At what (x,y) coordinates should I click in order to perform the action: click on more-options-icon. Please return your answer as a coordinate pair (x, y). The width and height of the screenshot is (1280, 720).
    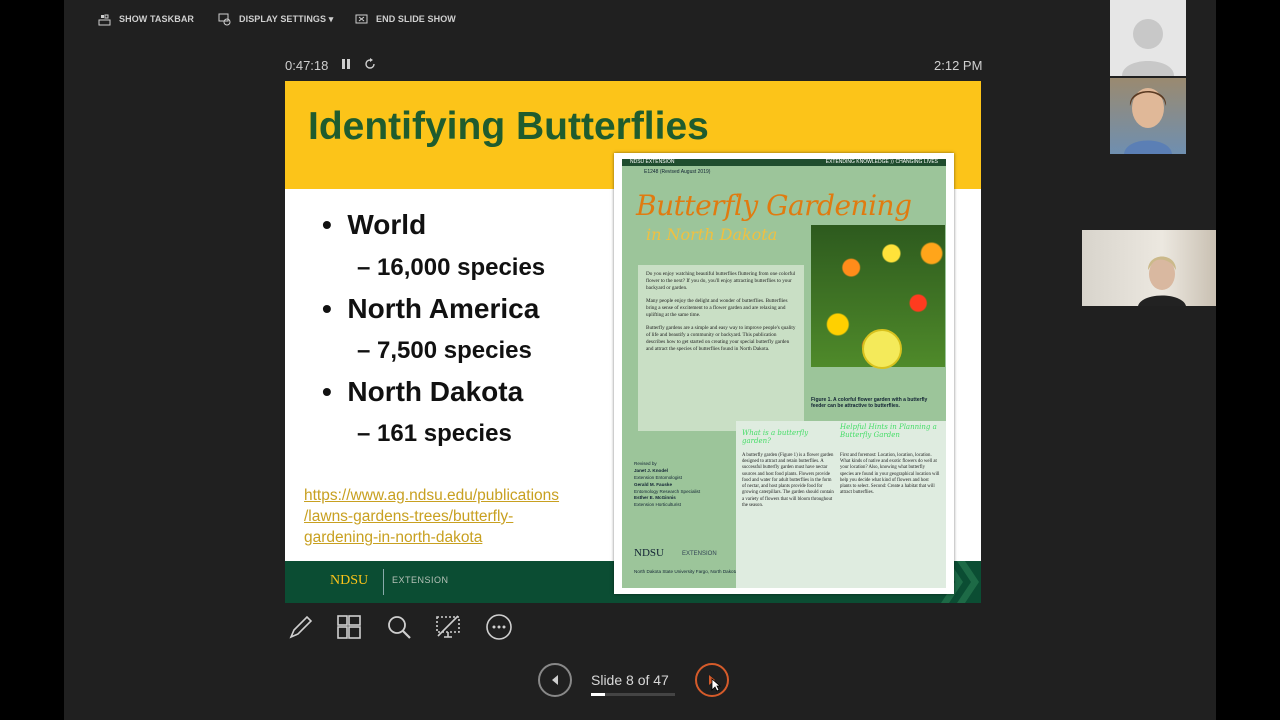
    Looking at the image, I should click on (499, 627).